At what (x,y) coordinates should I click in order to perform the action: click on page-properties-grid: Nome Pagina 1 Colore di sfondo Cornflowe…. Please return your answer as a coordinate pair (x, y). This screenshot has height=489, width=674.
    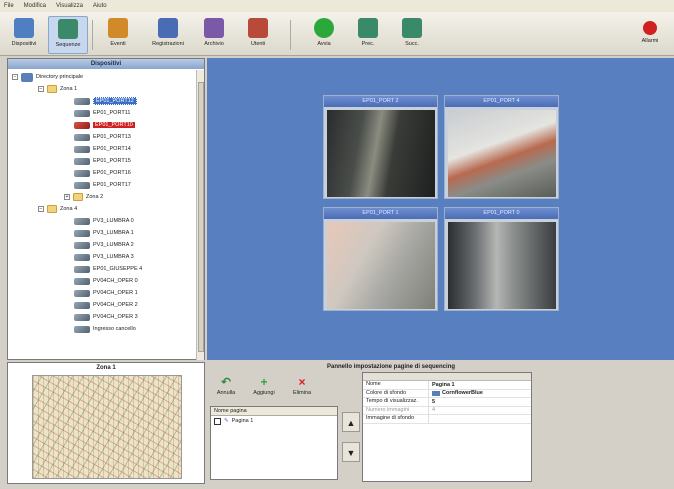
    Looking at the image, I should click on (447, 427).